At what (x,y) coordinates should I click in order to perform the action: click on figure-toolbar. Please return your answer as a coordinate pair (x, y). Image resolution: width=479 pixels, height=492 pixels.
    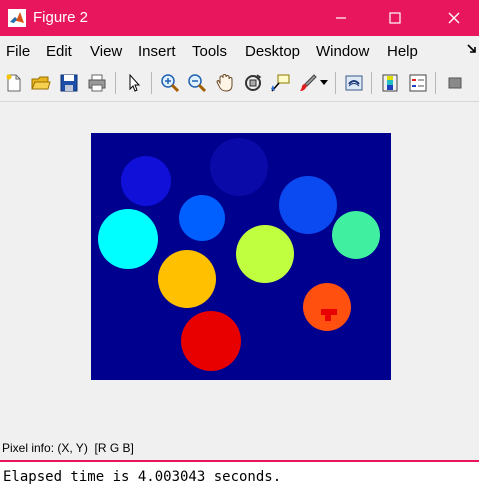
    Looking at the image, I should click on (239, 84).